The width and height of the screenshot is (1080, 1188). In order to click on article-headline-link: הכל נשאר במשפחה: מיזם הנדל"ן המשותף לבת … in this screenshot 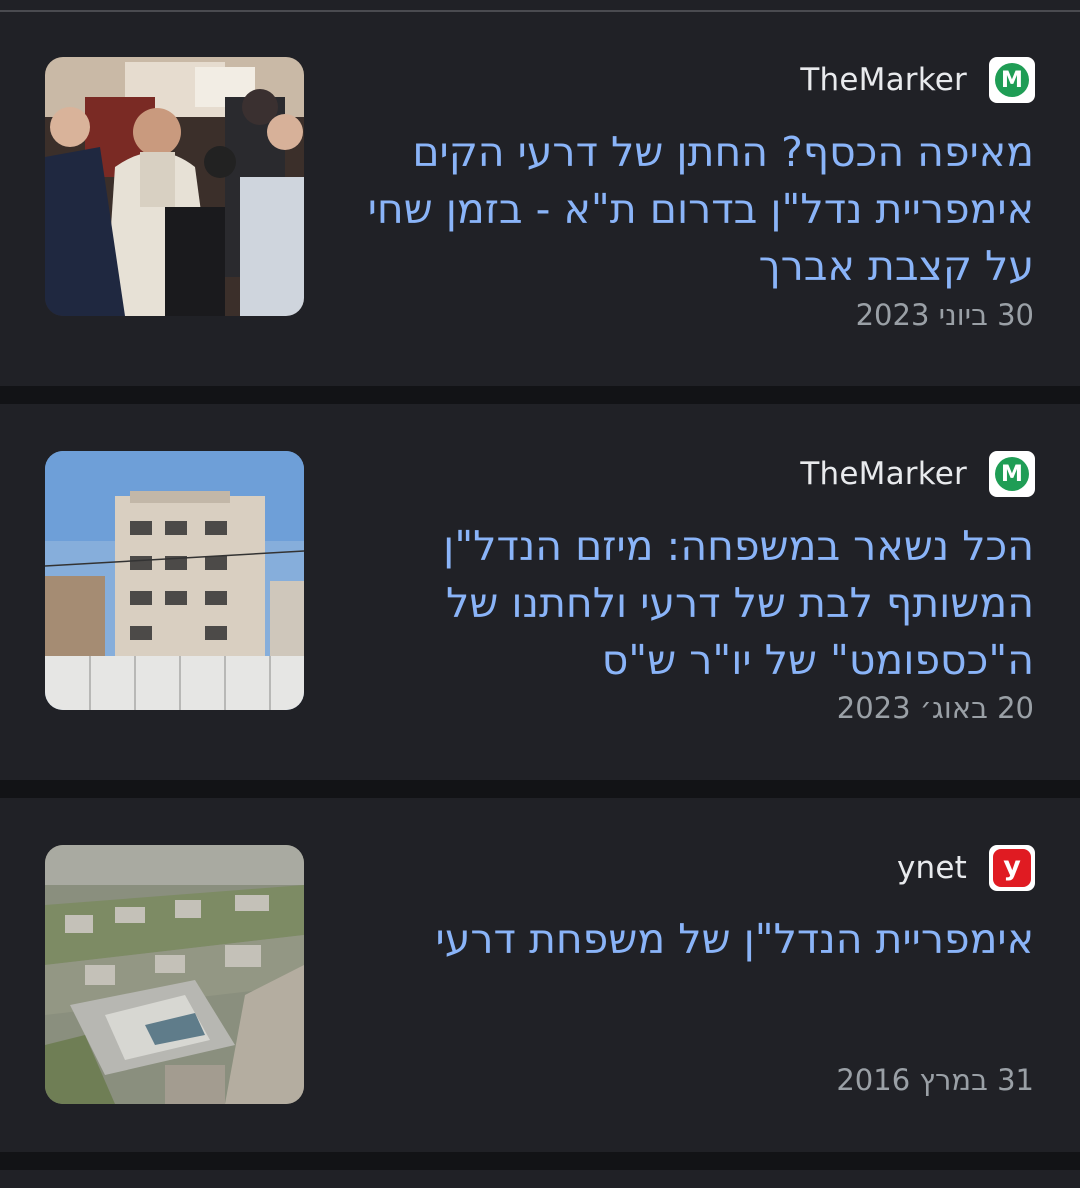, I will do `click(694, 603)`.